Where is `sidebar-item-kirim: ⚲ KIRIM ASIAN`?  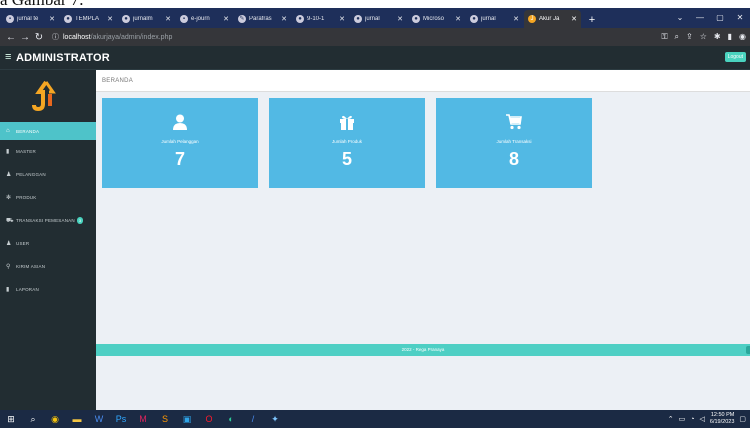
sidebar-item-kirim: ⚲ KIRIM ASIAN is located at coordinates (48, 266).